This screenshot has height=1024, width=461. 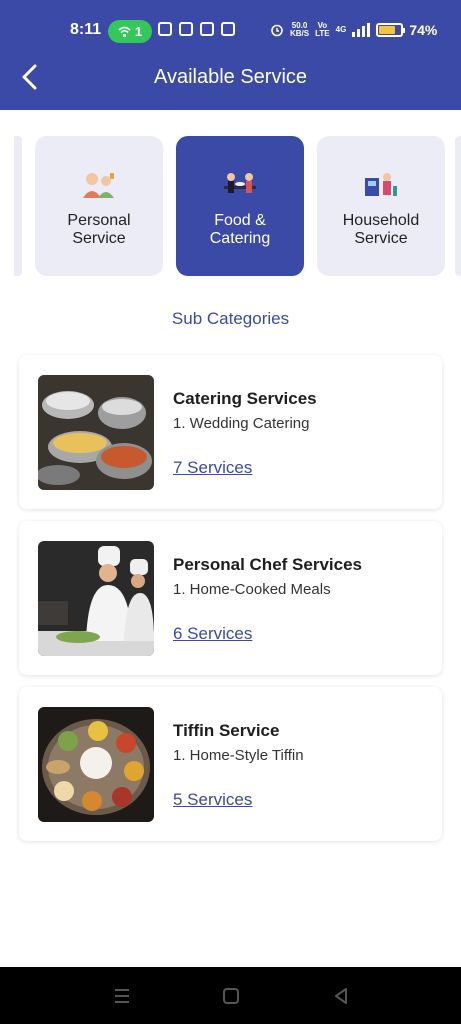 What do you see at coordinates (381, 184) in the screenshot?
I see `household-service-icon` at bounding box center [381, 184].